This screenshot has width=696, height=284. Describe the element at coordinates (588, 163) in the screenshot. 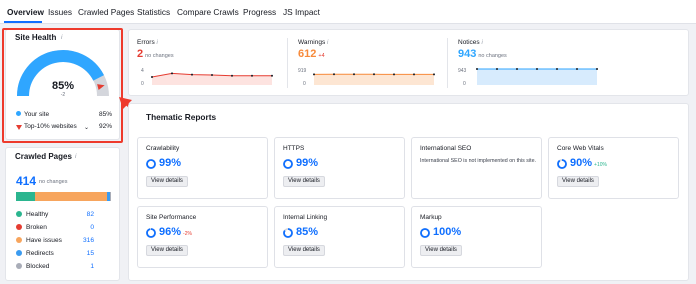

I see `tile-score: 90% +10%` at that location.